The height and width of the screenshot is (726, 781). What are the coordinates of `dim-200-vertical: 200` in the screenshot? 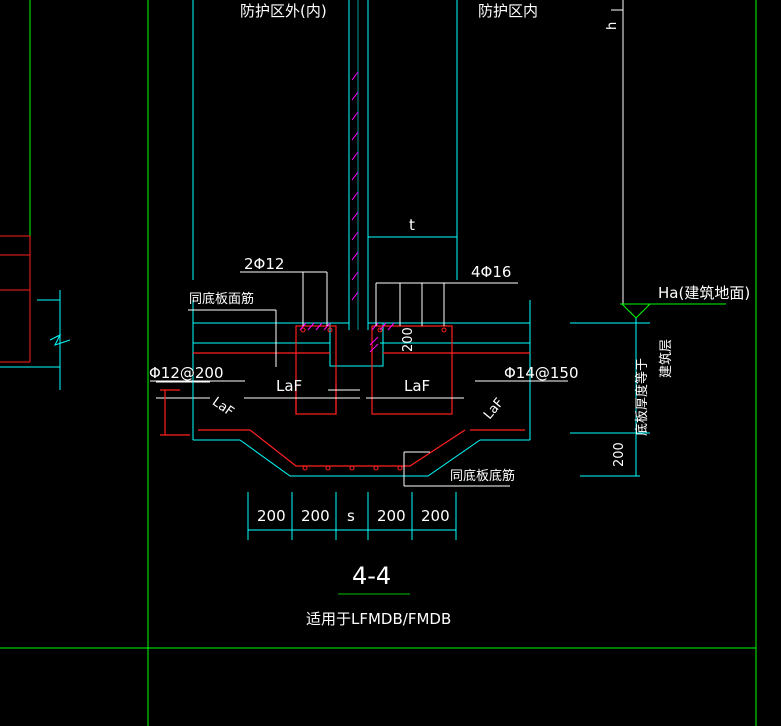 It's located at (408, 339).